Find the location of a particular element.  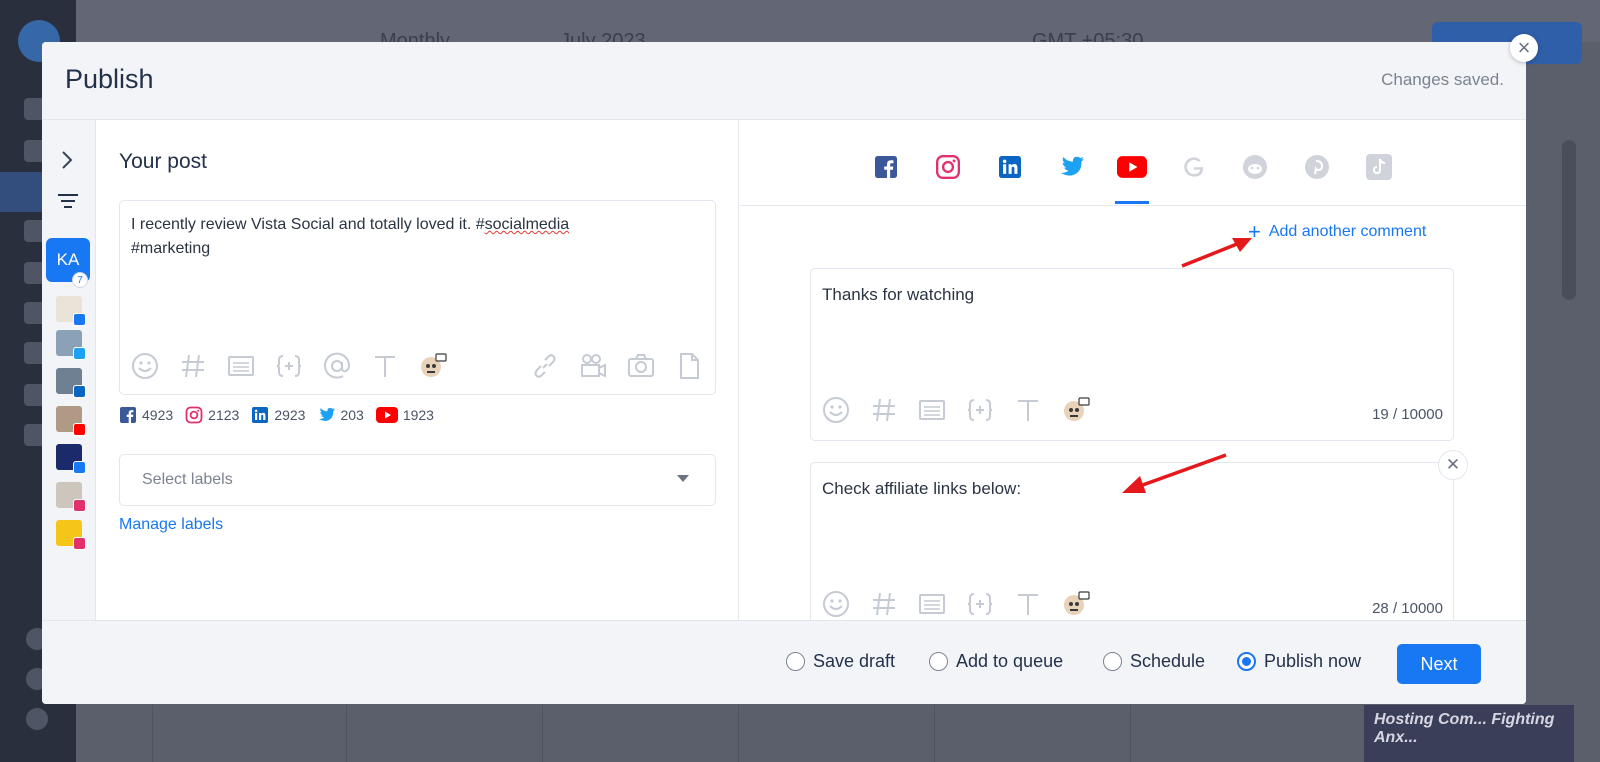

next-button: Next is located at coordinates (1439, 664).